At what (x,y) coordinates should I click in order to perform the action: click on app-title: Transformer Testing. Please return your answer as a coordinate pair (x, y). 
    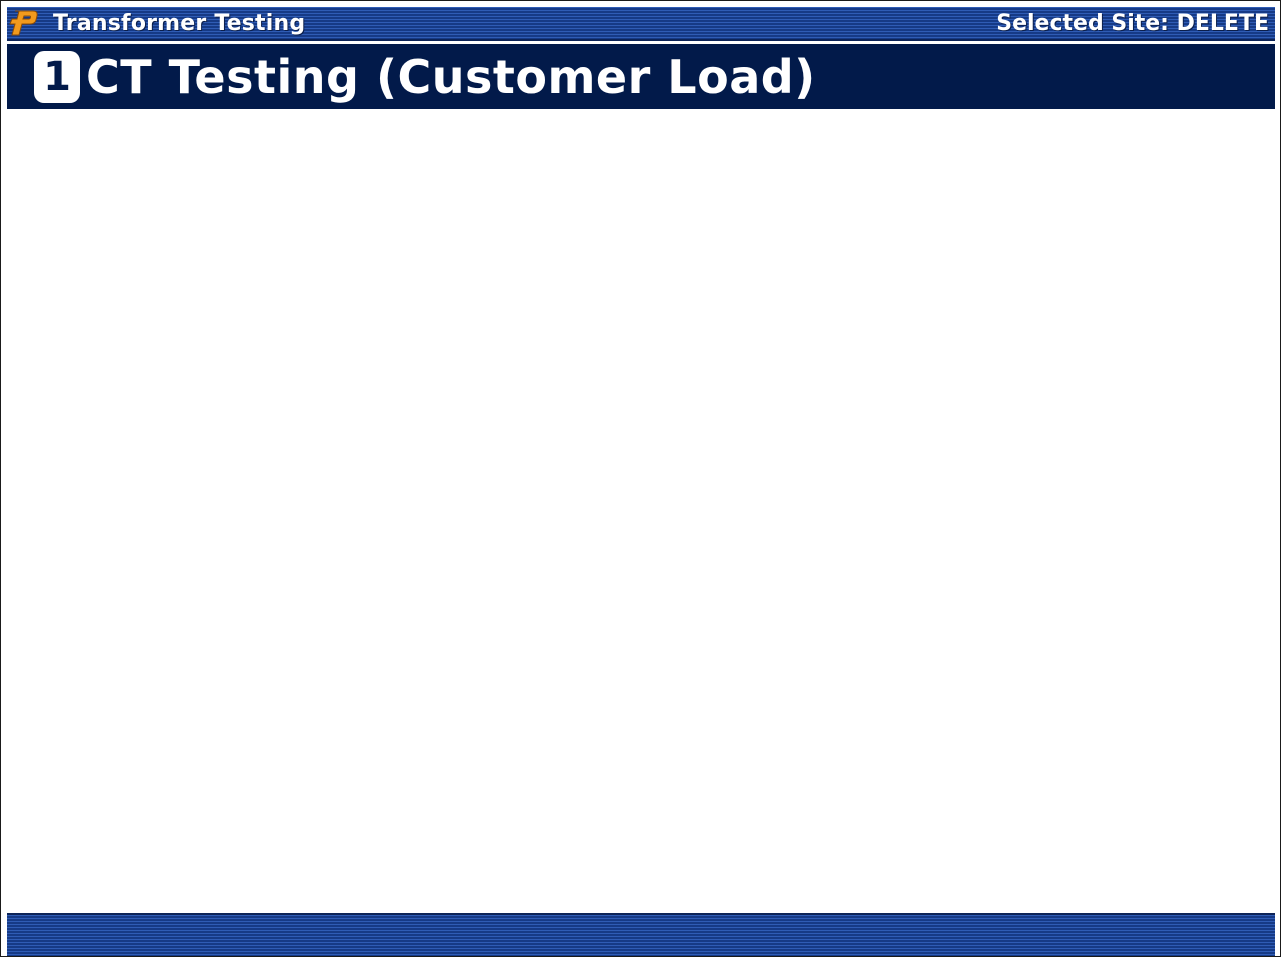
    Looking at the image, I should click on (179, 23).